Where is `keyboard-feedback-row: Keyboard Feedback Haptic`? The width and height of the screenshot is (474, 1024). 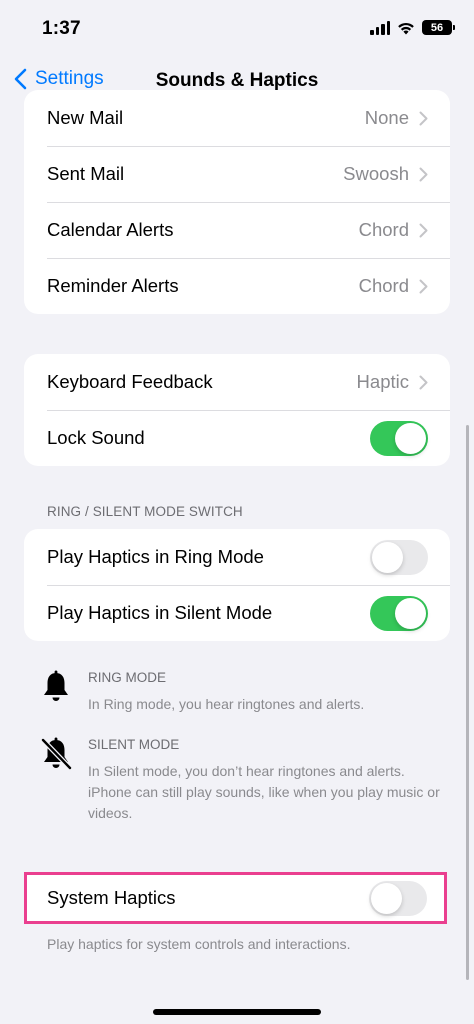
keyboard-feedback-row: Keyboard Feedback Haptic is located at coordinates (237, 382).